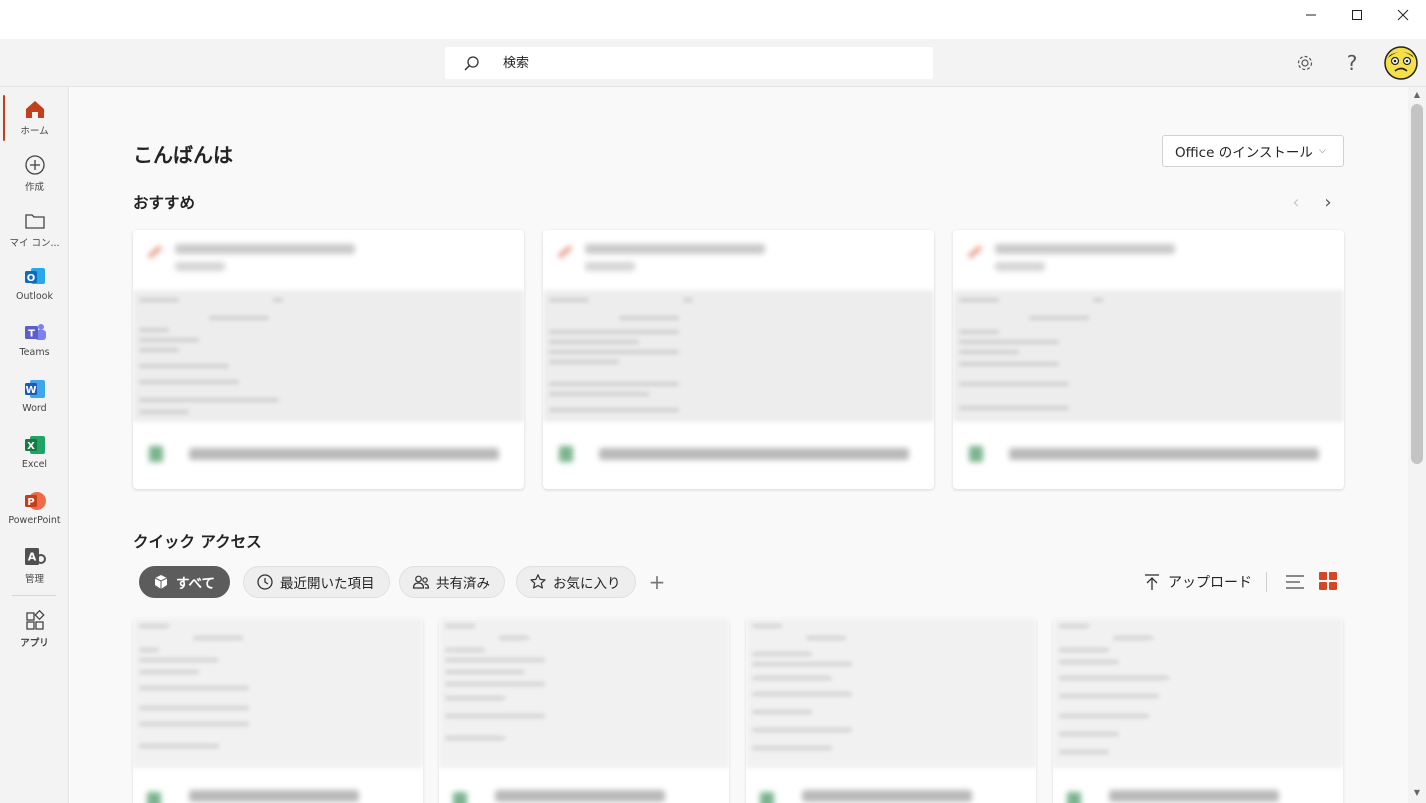 The width and height of the screenshot is (1426, 803). Describe the element at coordinates (713, 19) in the screenshot. I see `title-bar` at that location.